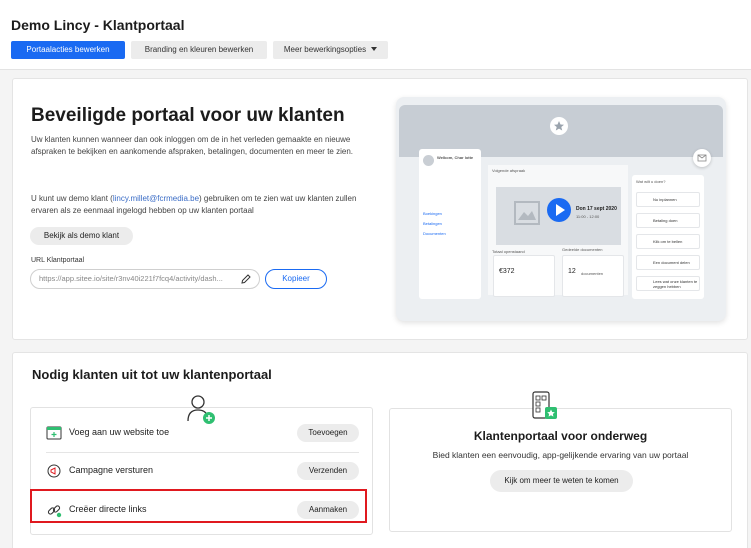 The width and height of the screenshot is (751, 548). Describe the element at coordinates (198, 506) in the screenshot. I see `highlight-box` at that location.